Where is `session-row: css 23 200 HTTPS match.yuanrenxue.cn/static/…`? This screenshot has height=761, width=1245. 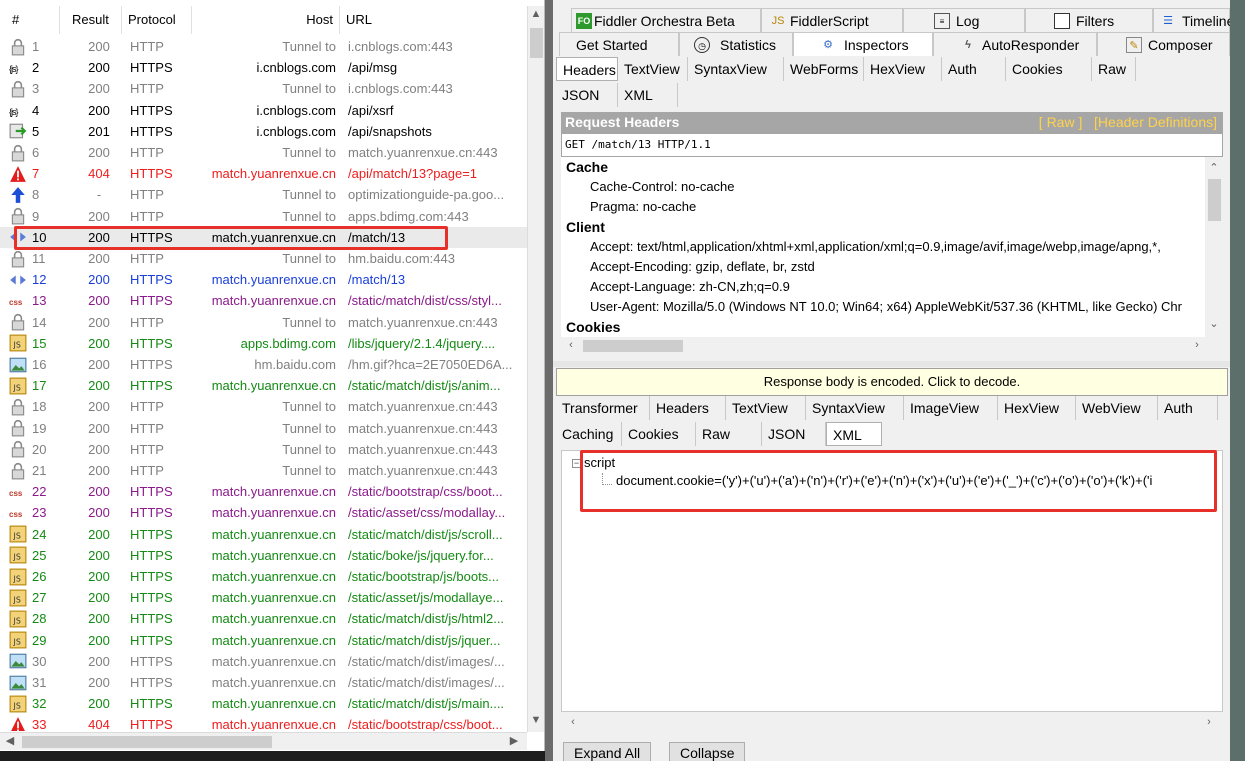
session-row: css 23 200 HTTPS match.yuanrenxue.cn/static/… is located at coordinates (263, 512).